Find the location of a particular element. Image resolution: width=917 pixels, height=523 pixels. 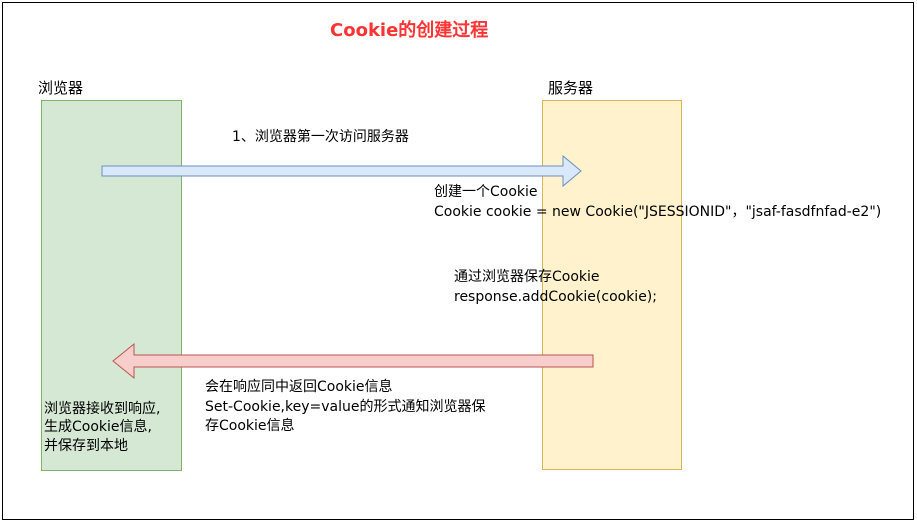

browser-note-line1: 浏览器接收到响应, is located at coordinates (102, 409).